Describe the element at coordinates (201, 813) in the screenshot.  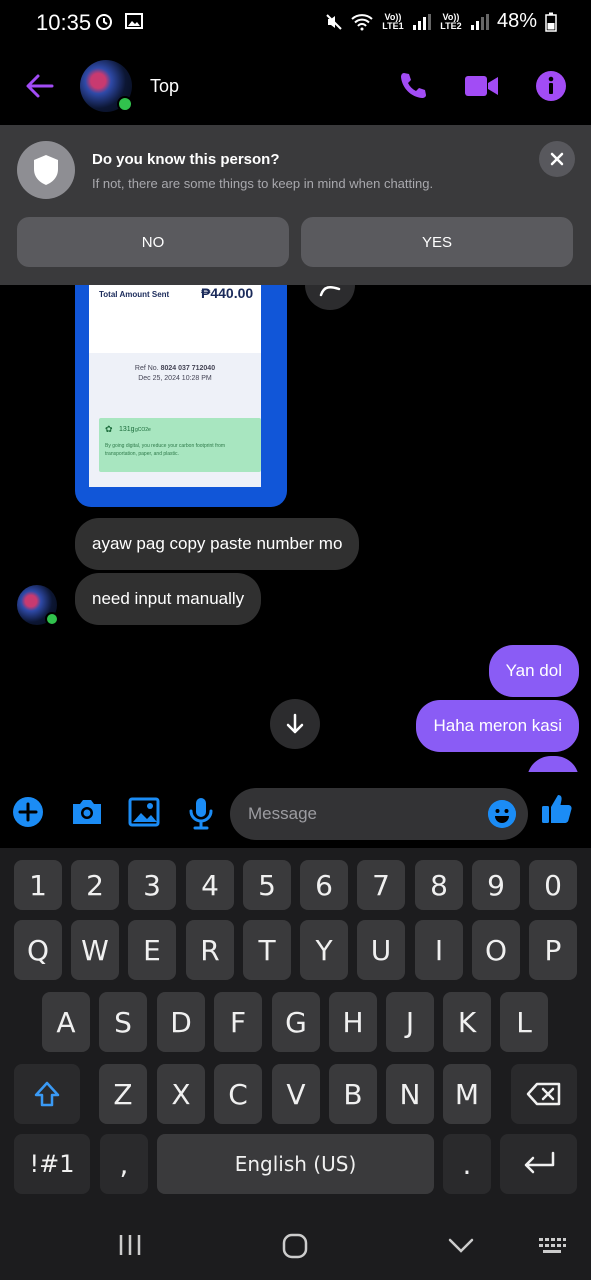
I see `mic-icon` at that location.